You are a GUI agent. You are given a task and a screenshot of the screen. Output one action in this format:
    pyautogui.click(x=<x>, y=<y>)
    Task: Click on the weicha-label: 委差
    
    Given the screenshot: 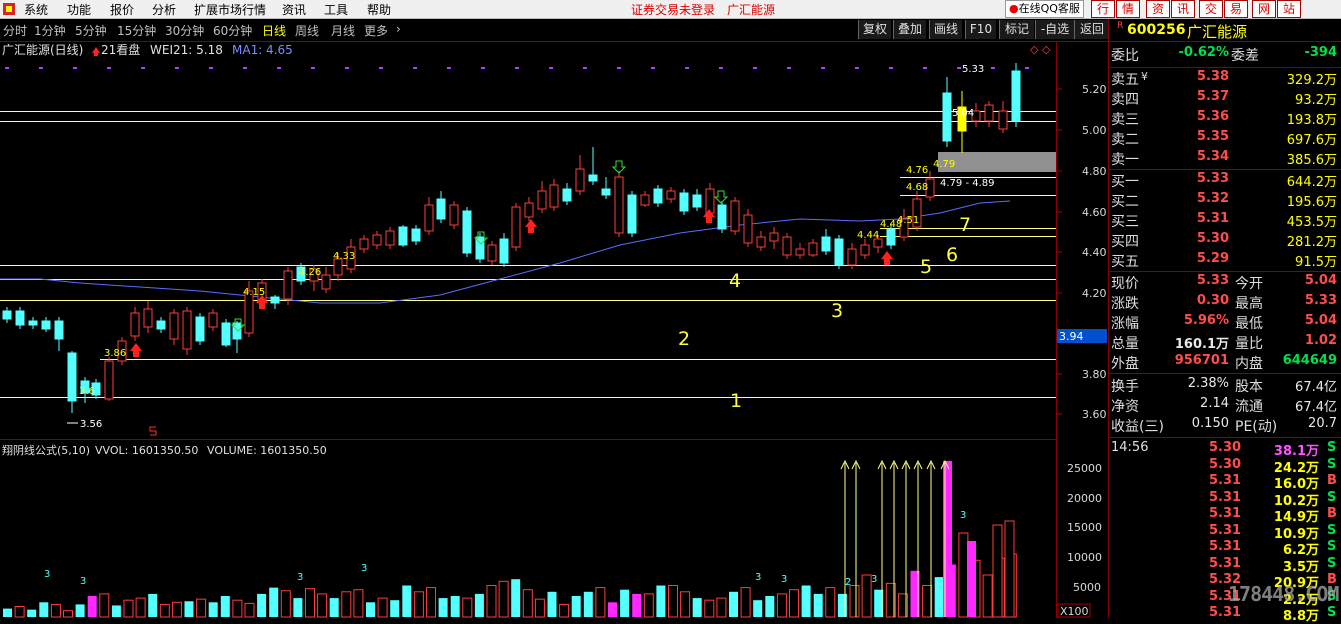 What is the action you would take?
    pyautogui.click(x=1245, y=56)
    